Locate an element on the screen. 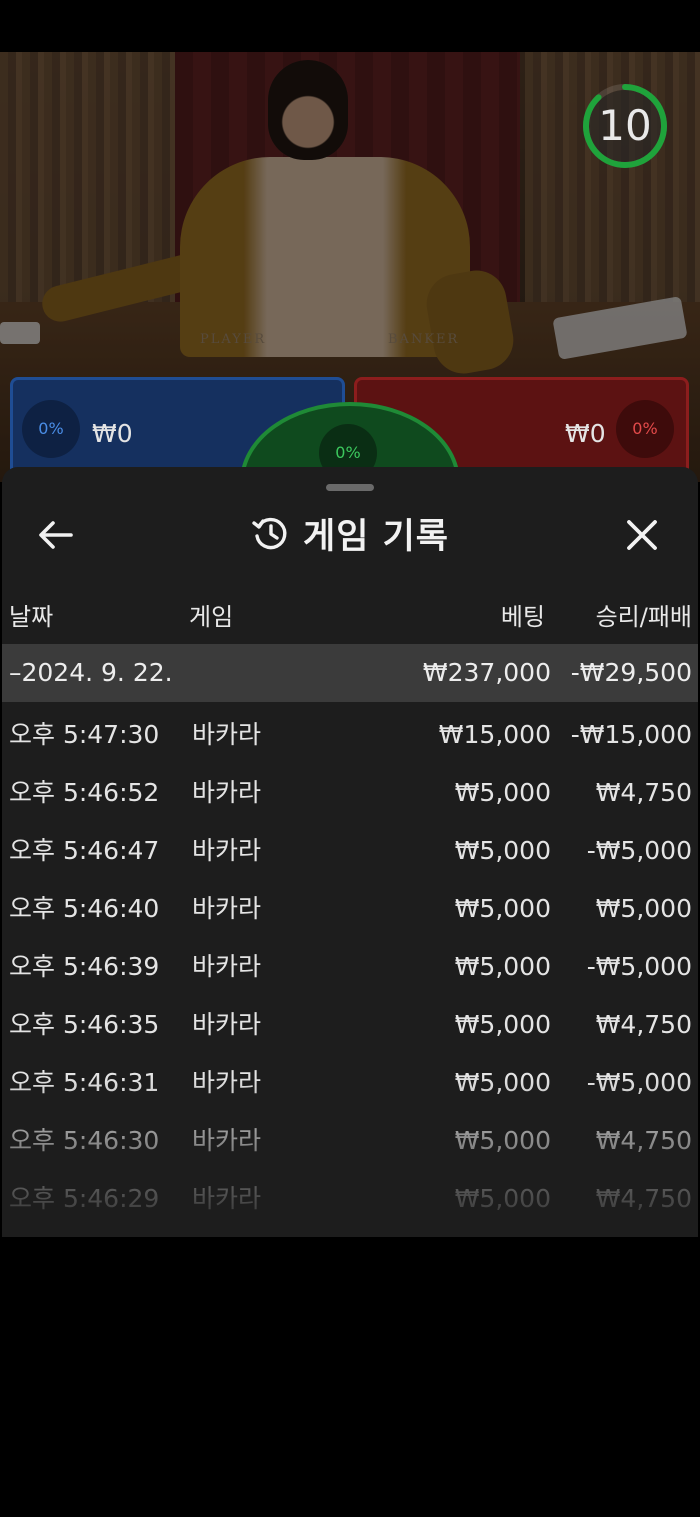  history-row: 오후 5:46:30 바카라 ₩5,000 ₩4,750 is located at coordinates (350, 1141).